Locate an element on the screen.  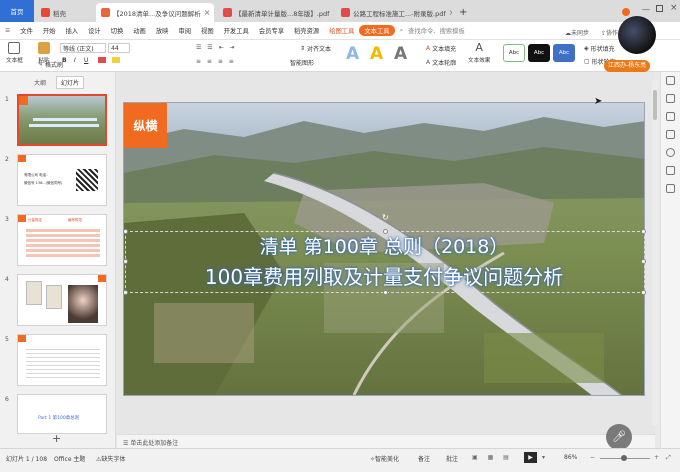
format-painter-button: ✎ 格式刷 is located at coordinates (50, 64).